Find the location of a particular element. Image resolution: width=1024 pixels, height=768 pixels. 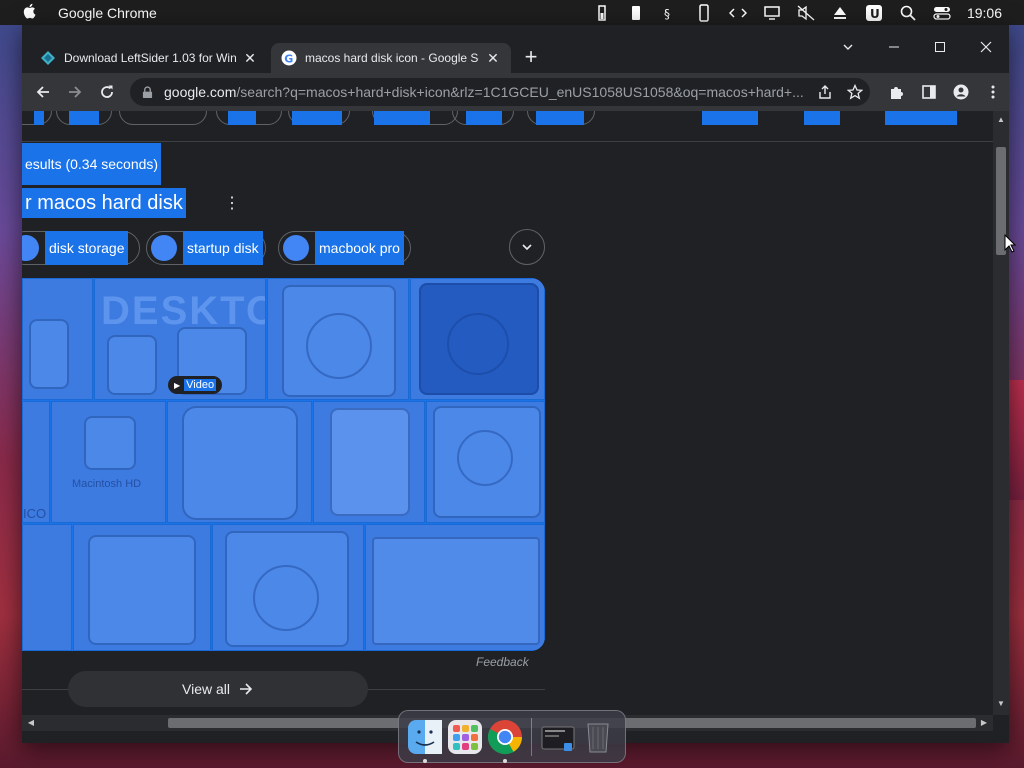

divider is located at coordinates (507, 141).